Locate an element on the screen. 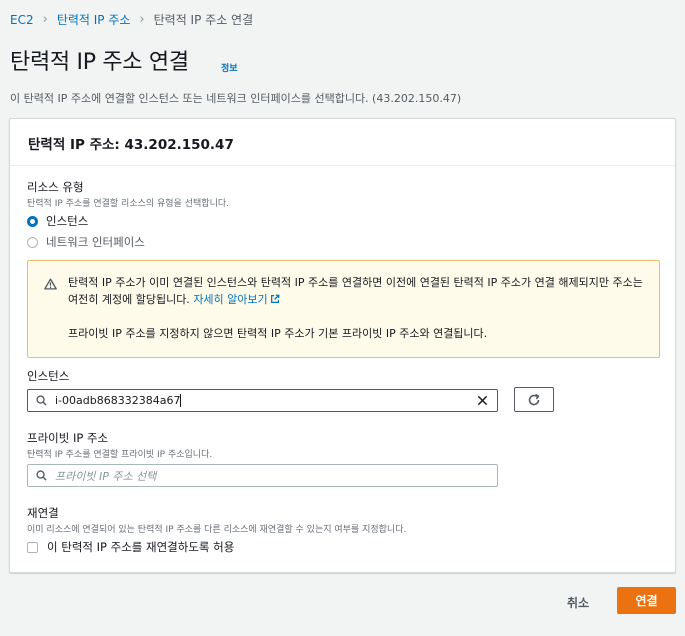 This screenshot has height=636, width=685. breadcrumb-link-ec2: EC2 is located at coordinates (22, 20).